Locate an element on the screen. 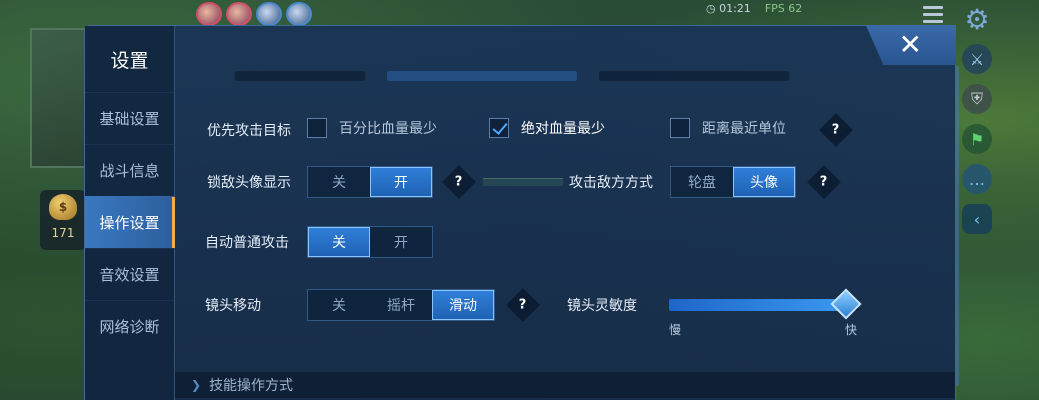  sidebar-item-sound: 音效设置 is located at coordinates (129, 274).